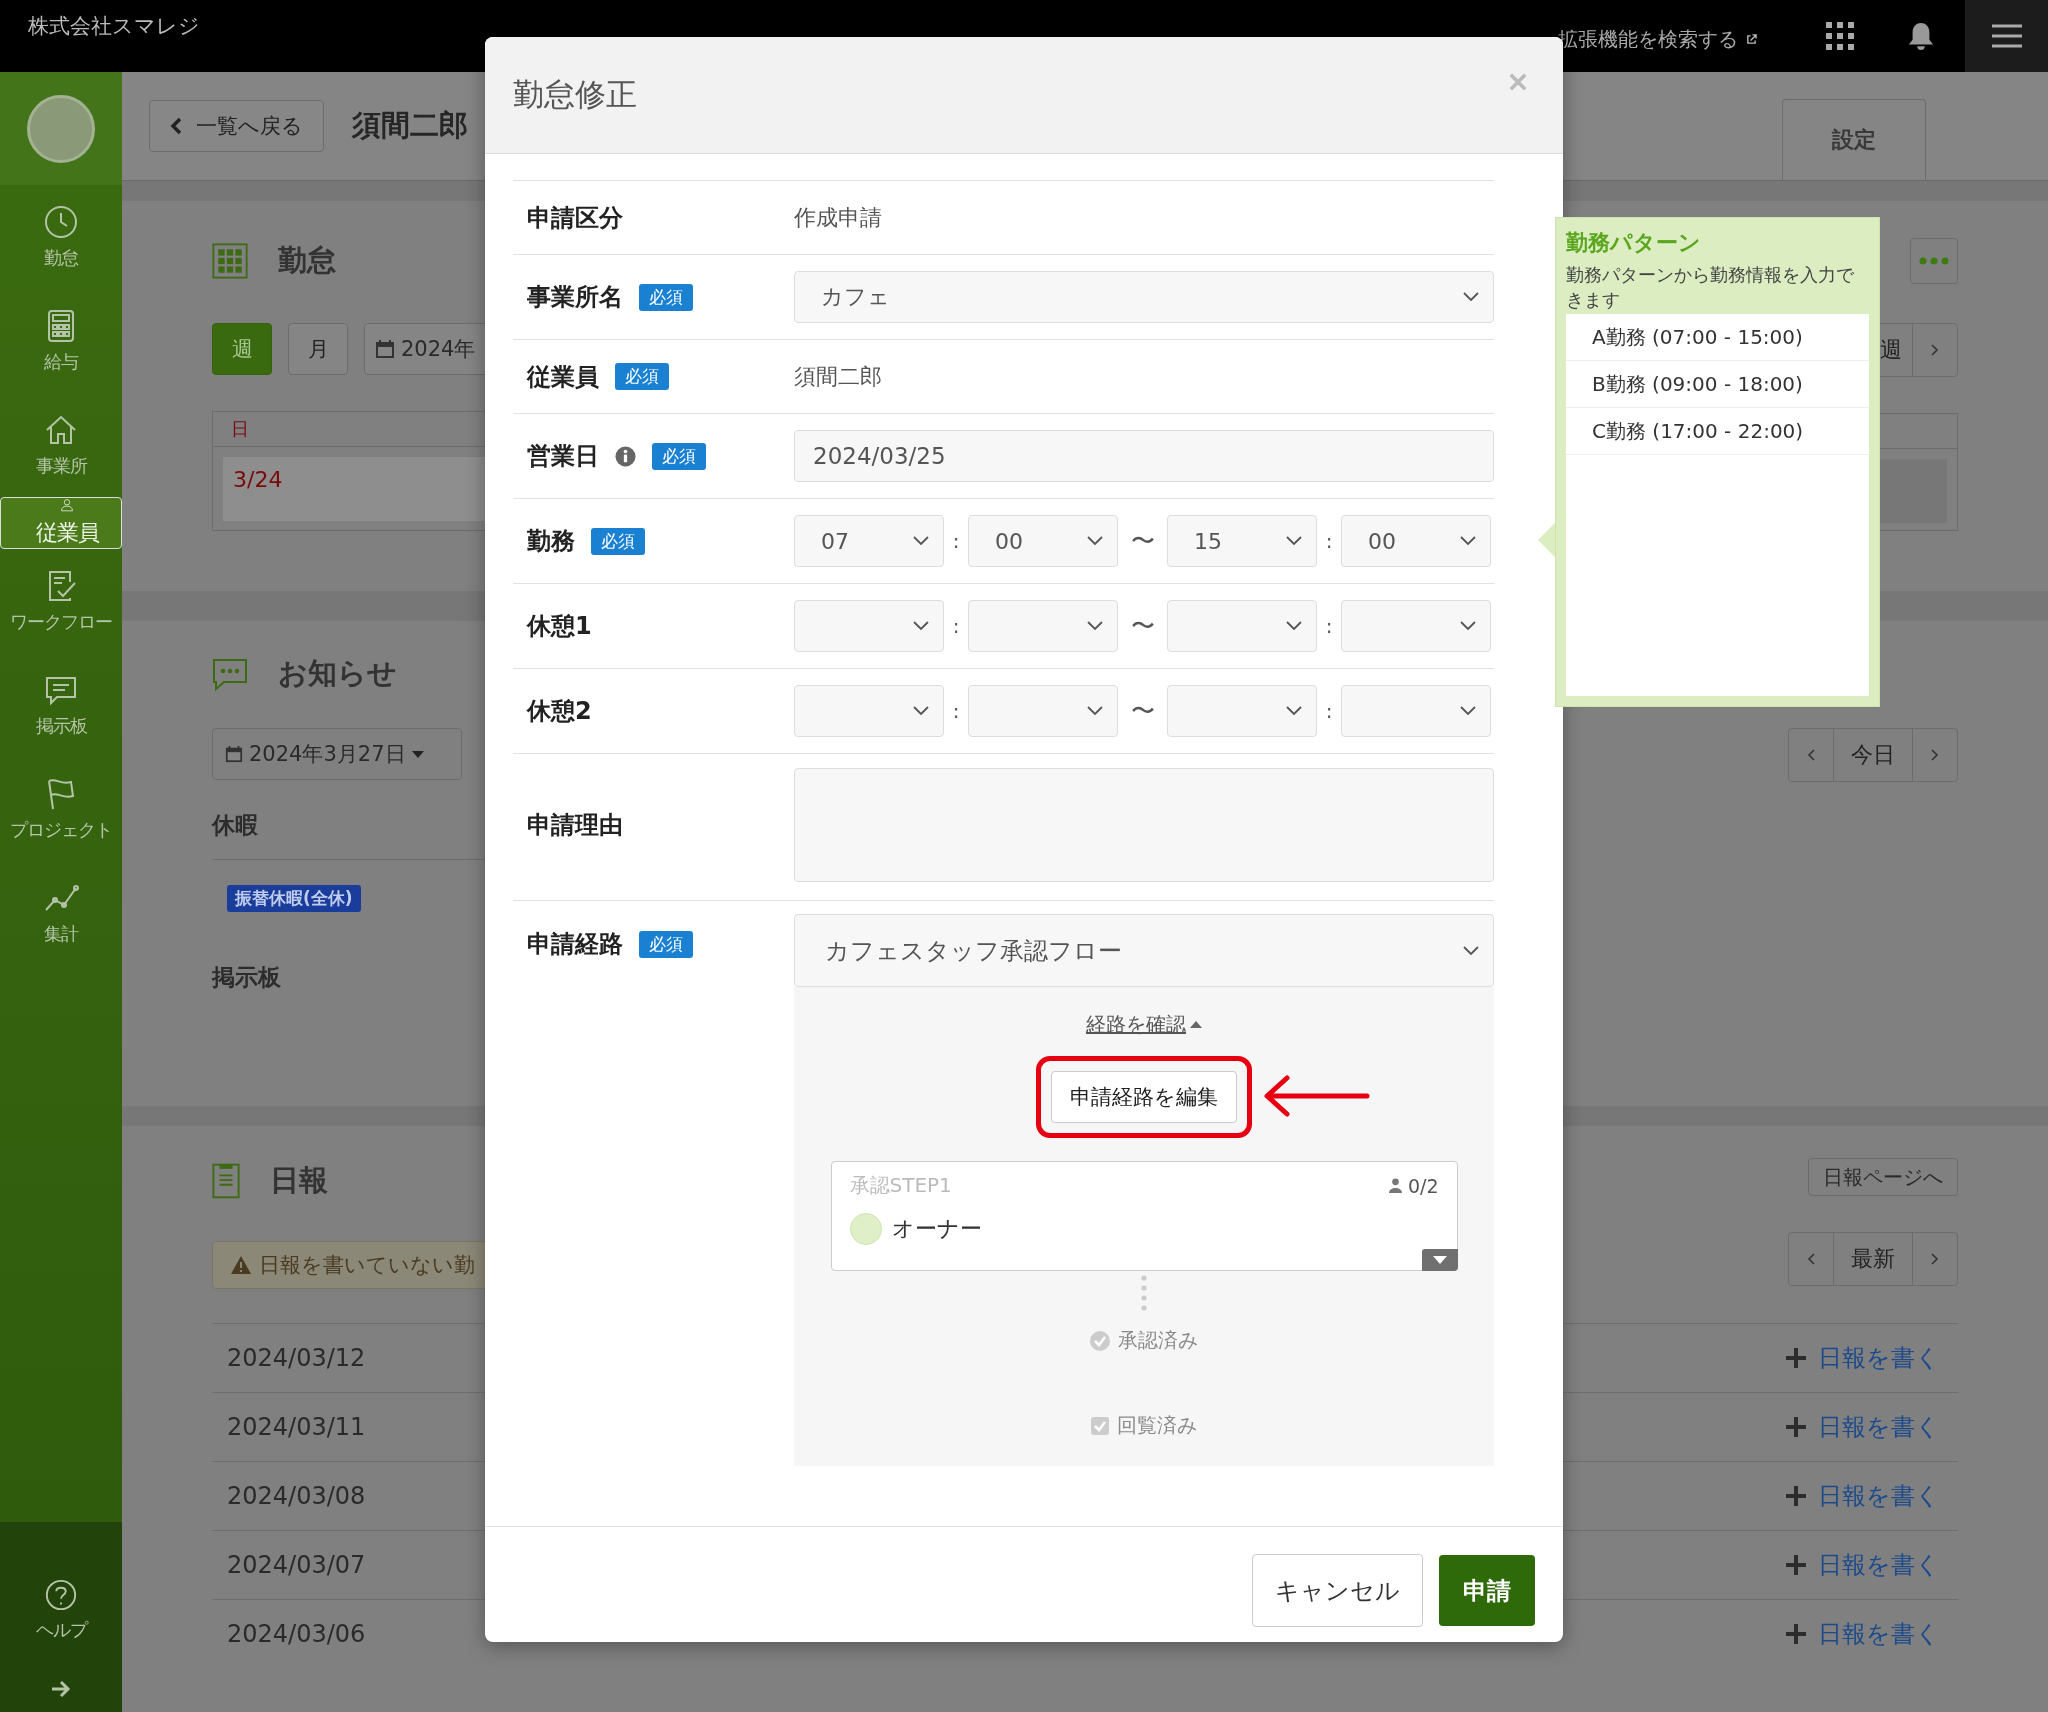  Describe the element at coordinates (936, 1229) in the screenshot. I see `approver-name: オーナー` at that location.